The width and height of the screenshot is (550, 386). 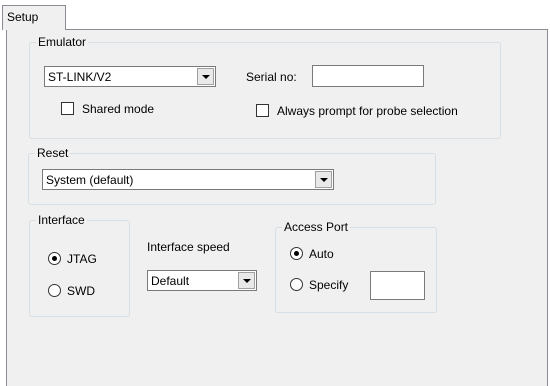 I want to click on always-prompt-box, so click(x=262, y=110).